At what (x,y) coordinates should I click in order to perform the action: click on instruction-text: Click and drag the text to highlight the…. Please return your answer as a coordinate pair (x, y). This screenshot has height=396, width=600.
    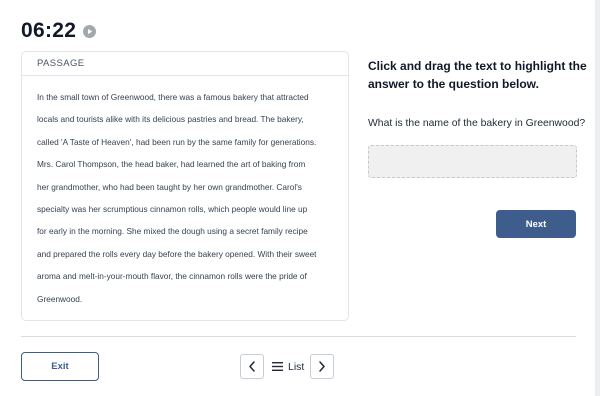
    Looking at the image, I should click on (477, 75).